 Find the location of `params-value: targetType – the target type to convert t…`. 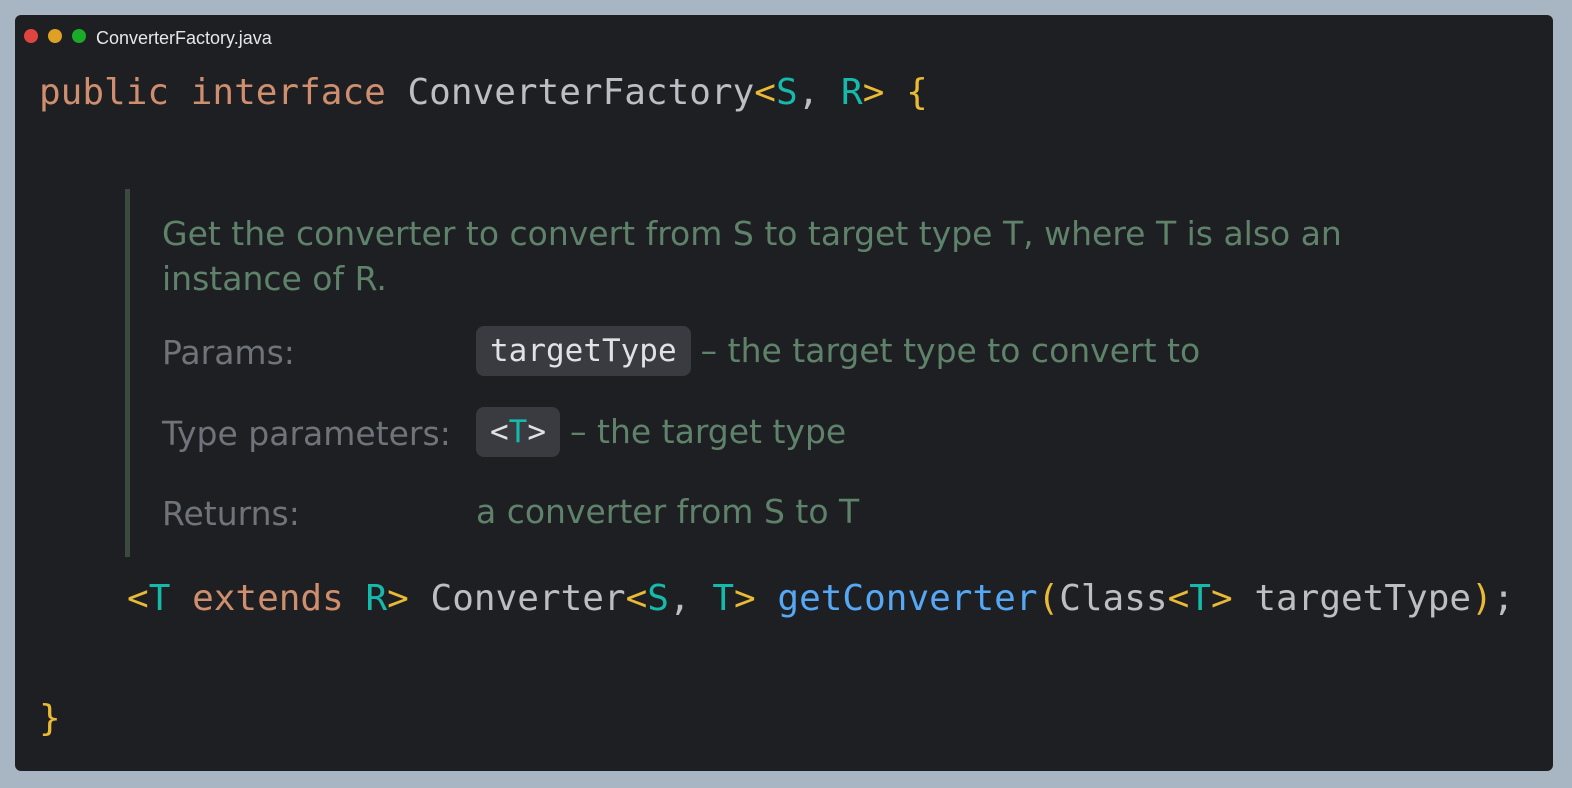

params-value: targetType – the target type to convert t… is located at coordinates (838, 351).